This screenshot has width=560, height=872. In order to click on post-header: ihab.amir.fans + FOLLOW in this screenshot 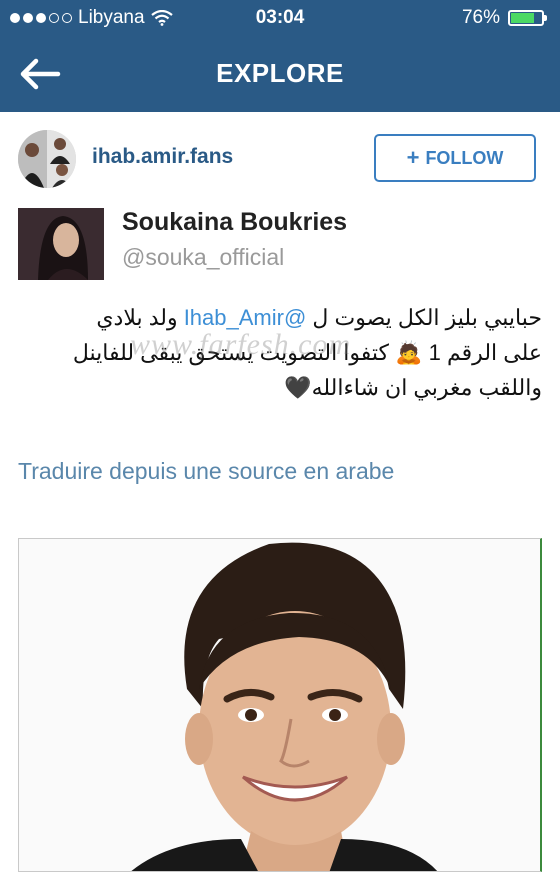, I will do `click(280, 158)`.